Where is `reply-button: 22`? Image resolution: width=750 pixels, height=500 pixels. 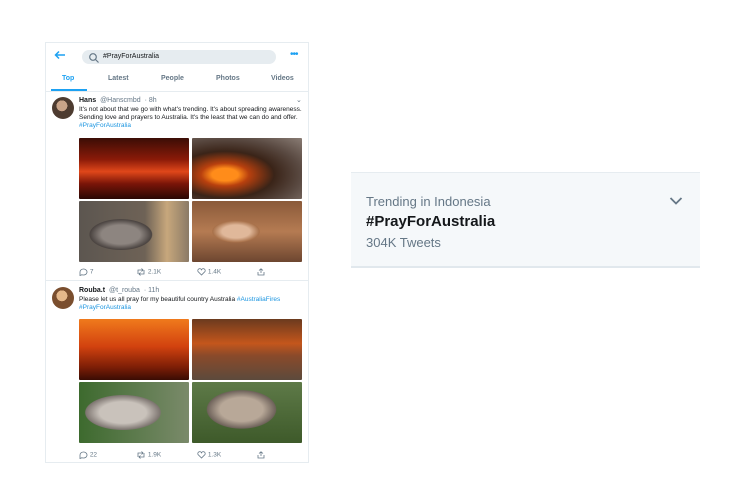
reply-button: 22 is located at coordinates (88, 455).